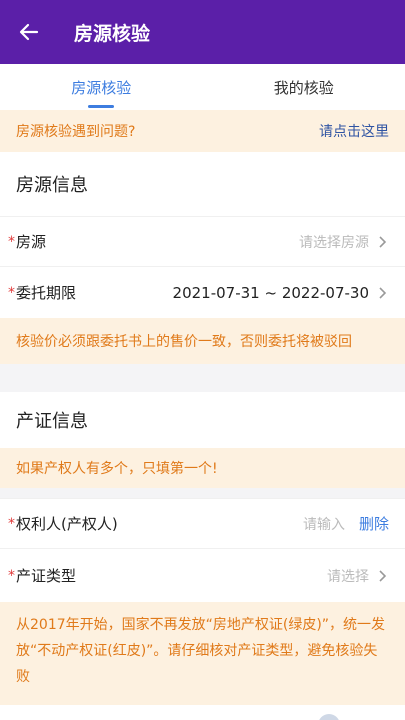  I want to click on entrust-period-label: 委托期限, so click(46, 293).